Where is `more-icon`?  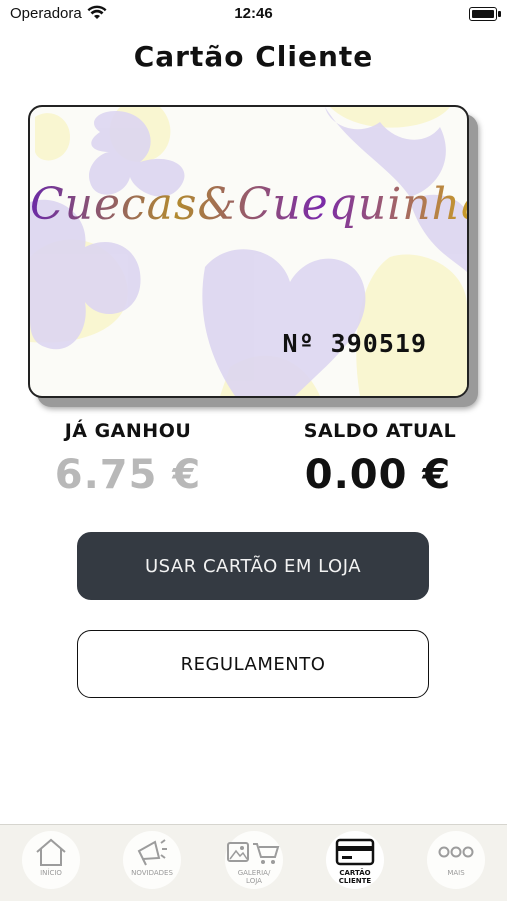 more-icon is located at coordinates (456, 852).